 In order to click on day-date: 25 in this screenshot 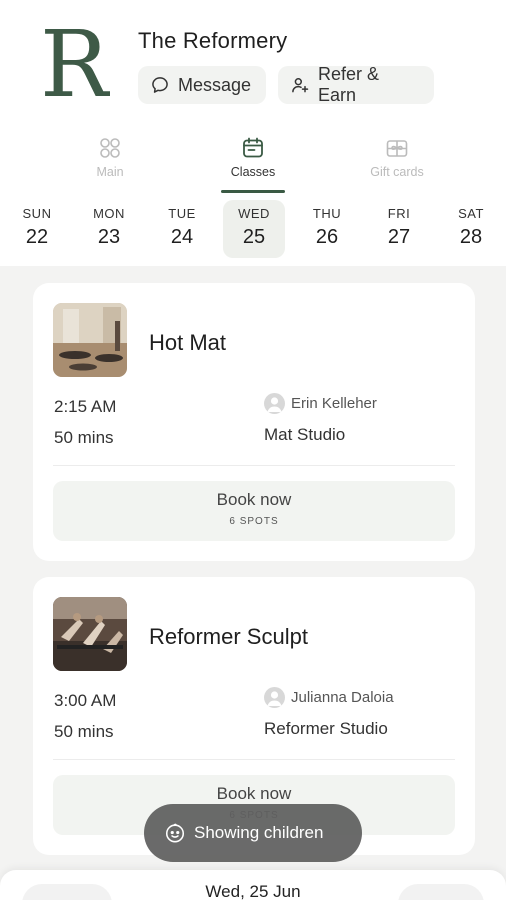, I will do `click(254, 237)`.